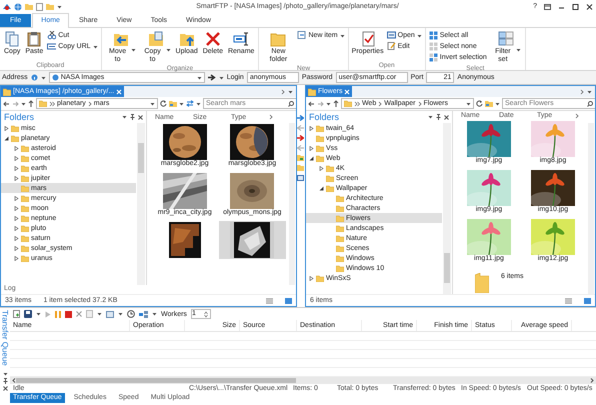 The height and width of the screenshot is (405, 596). I want to click on pencil-page-icon, so click(391, 46).